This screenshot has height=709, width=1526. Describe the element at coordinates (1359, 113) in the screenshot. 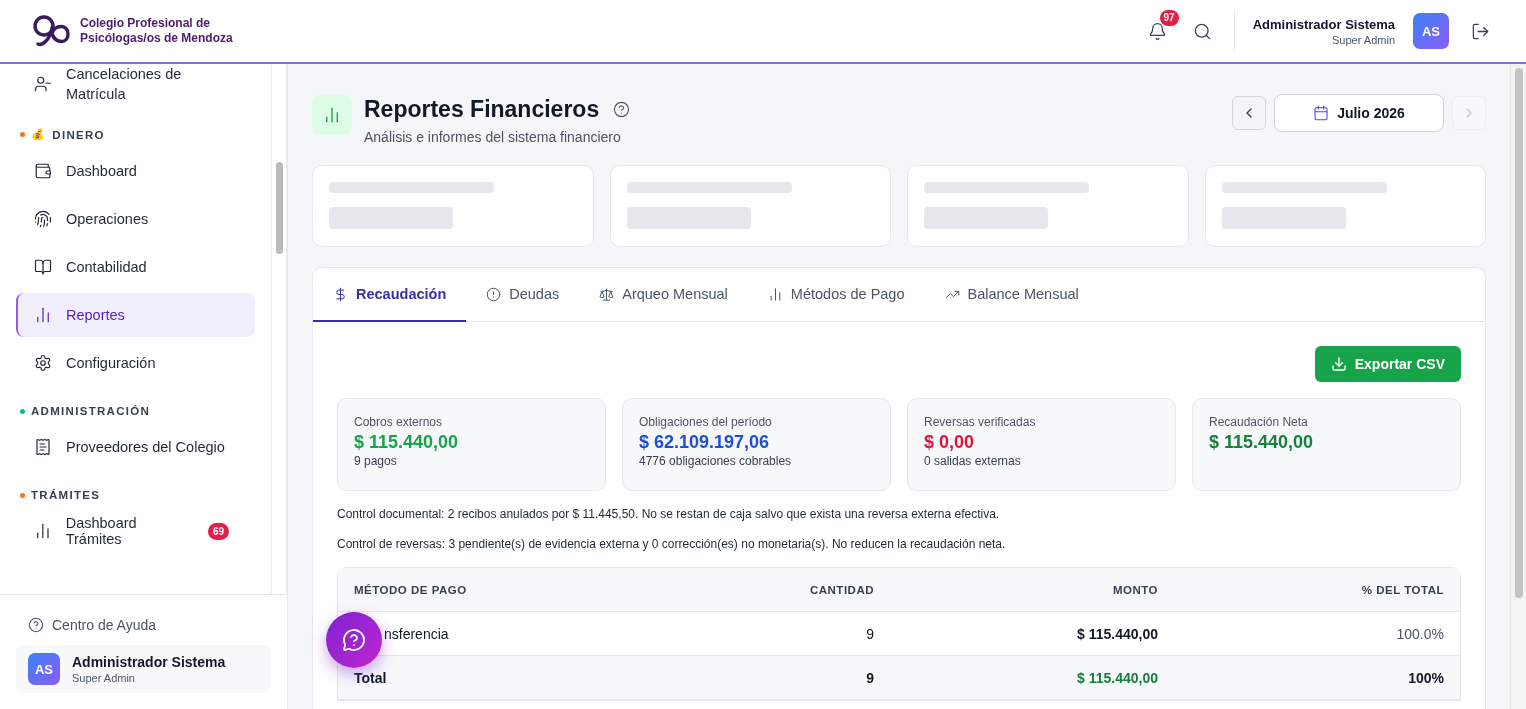

I see `month-picker: Julio 2026` at that location.